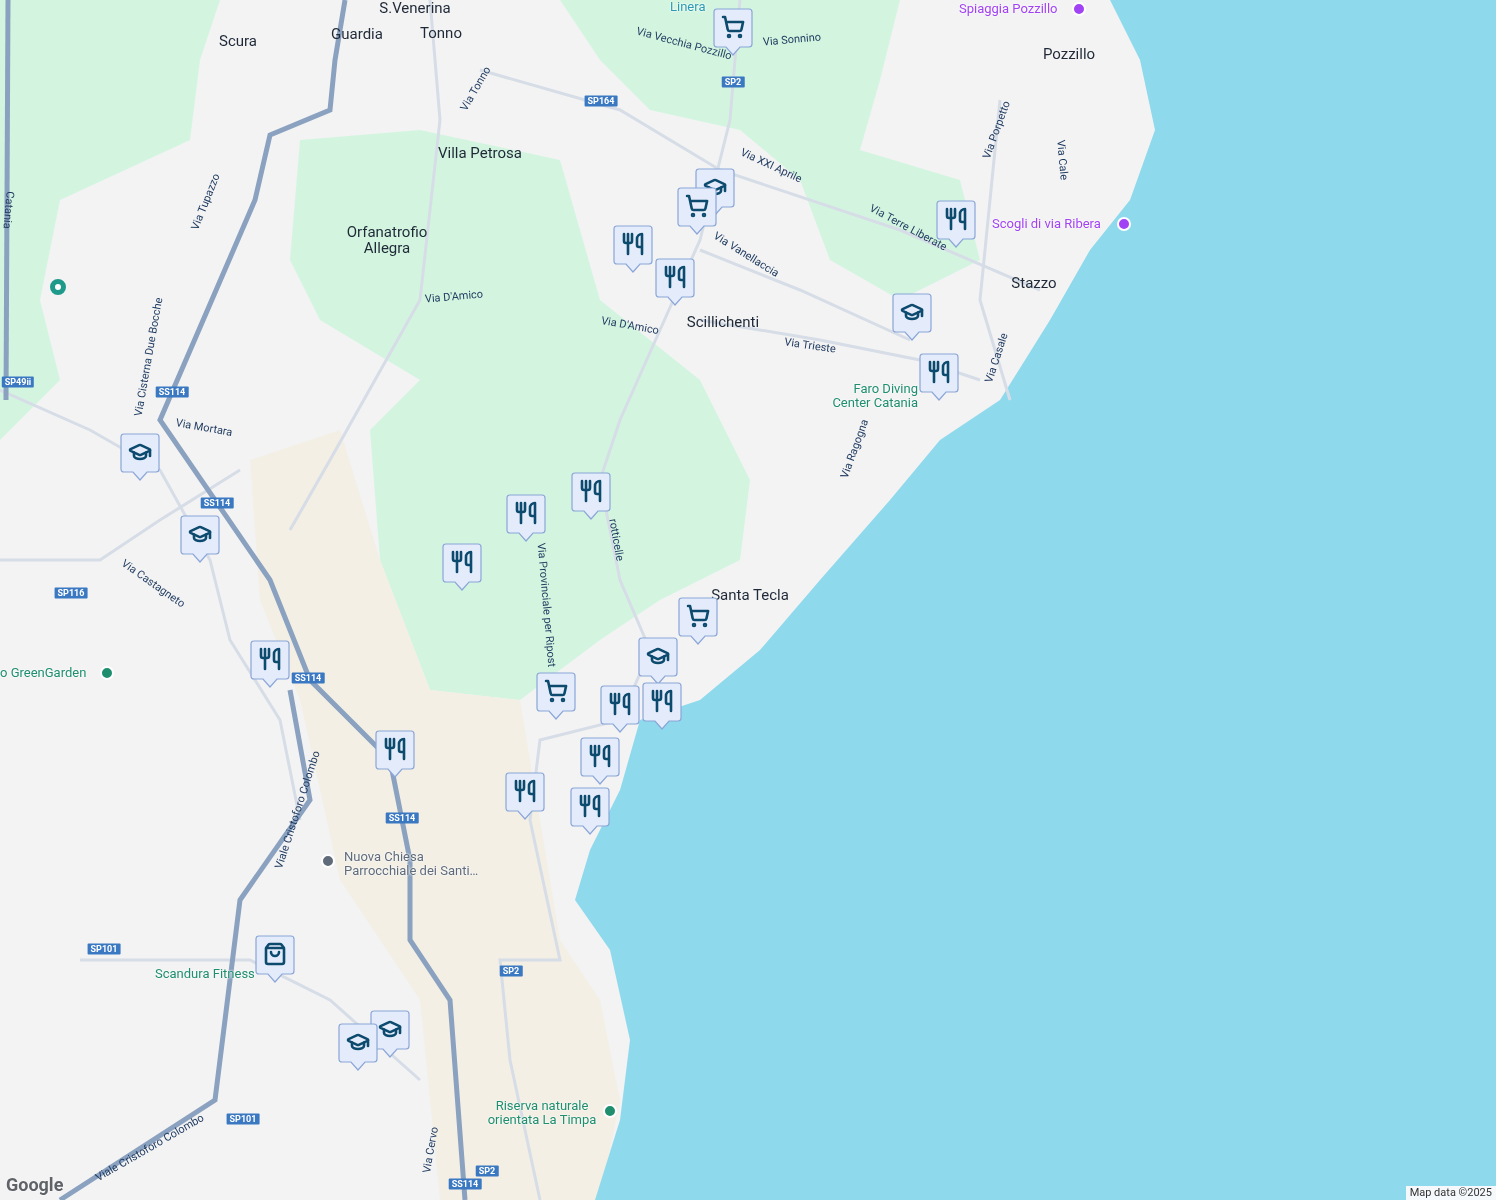  I want to click on street-label: Via Cale, so click(1062, 160).